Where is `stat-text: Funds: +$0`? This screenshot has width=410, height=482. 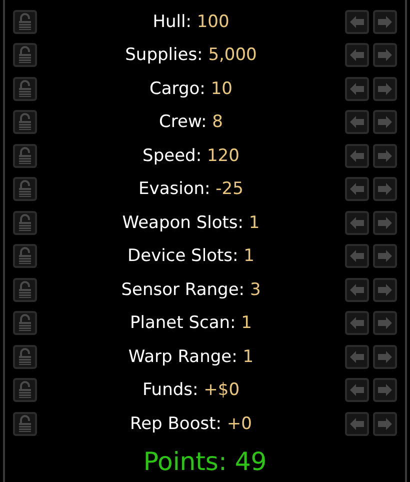 stat-text: Funds: +$0 is located at coordinates (191, 390).